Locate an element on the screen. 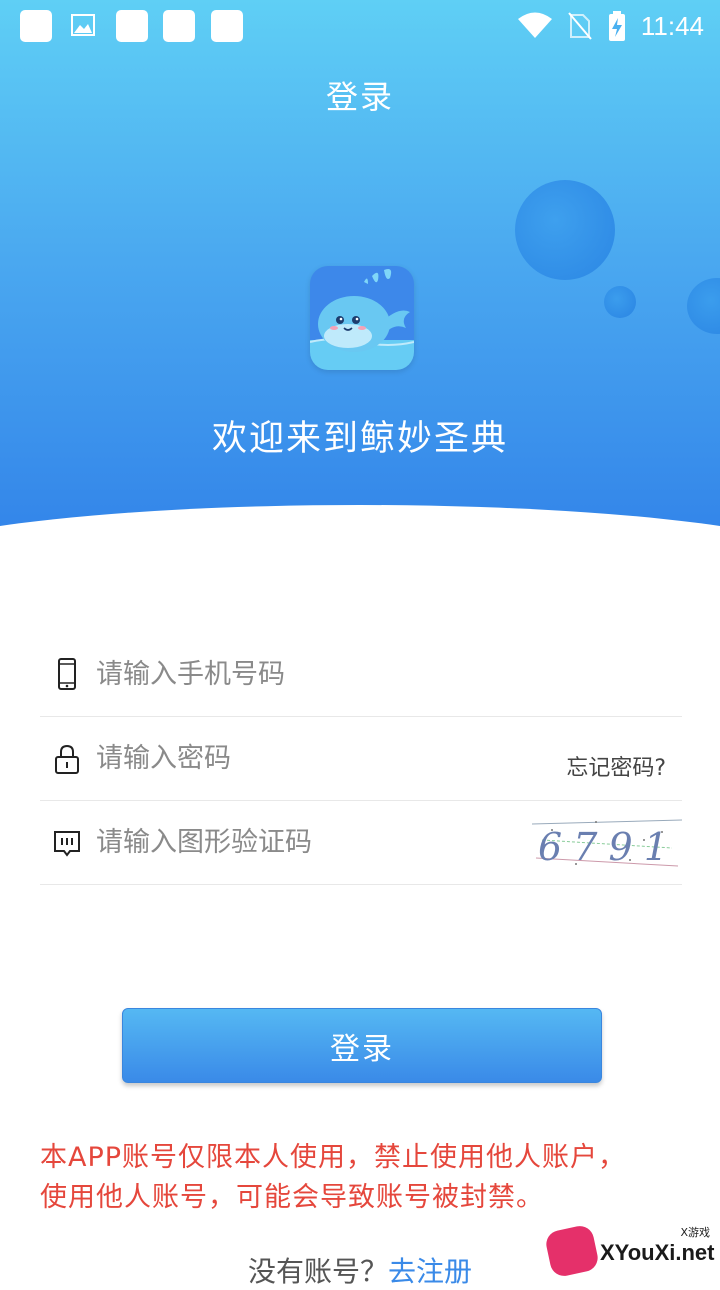  phone-field is located at coordinates (361, 674).